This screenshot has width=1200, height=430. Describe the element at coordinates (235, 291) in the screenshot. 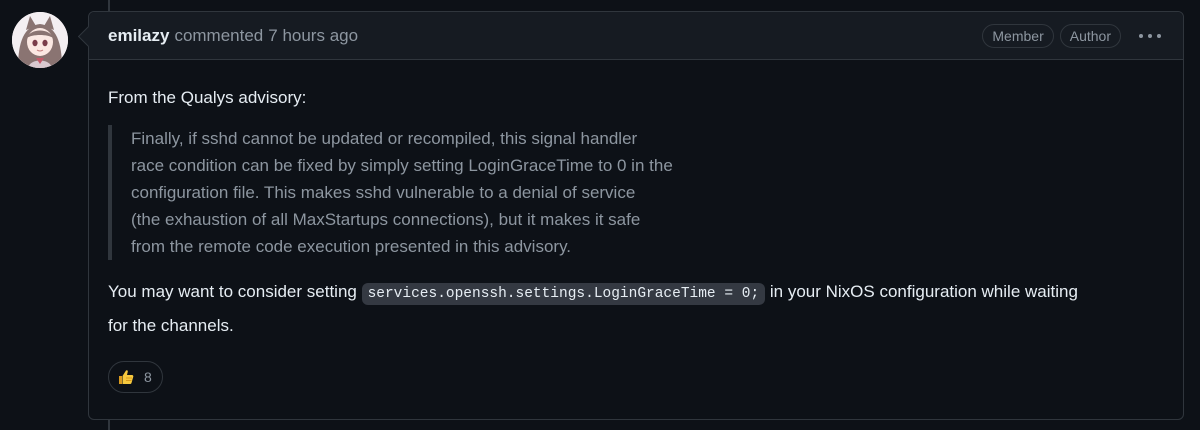

I see `suggestion-text-start: You may want to consider setting` at that location.